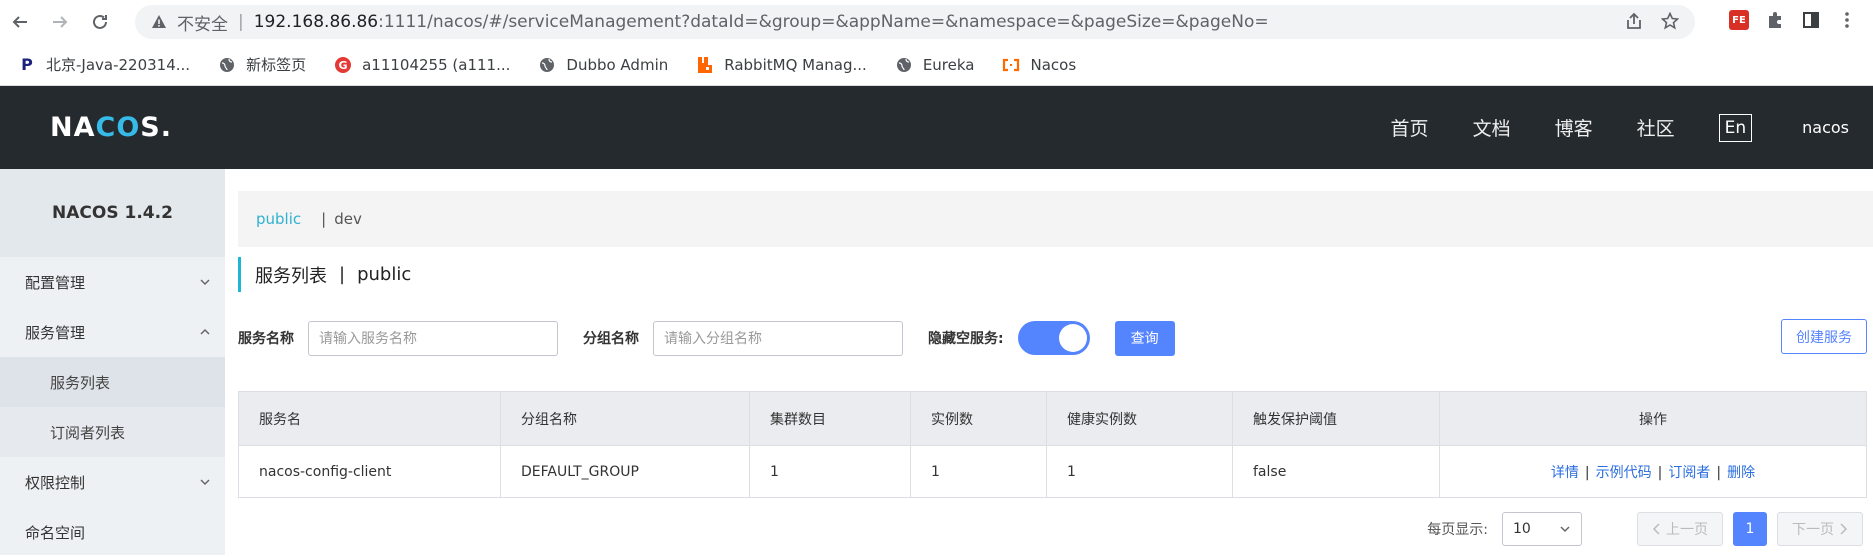  Describe the element at coordinates (978, 471) in the screenshot. I see `cell-instance-count: 1` at that location.